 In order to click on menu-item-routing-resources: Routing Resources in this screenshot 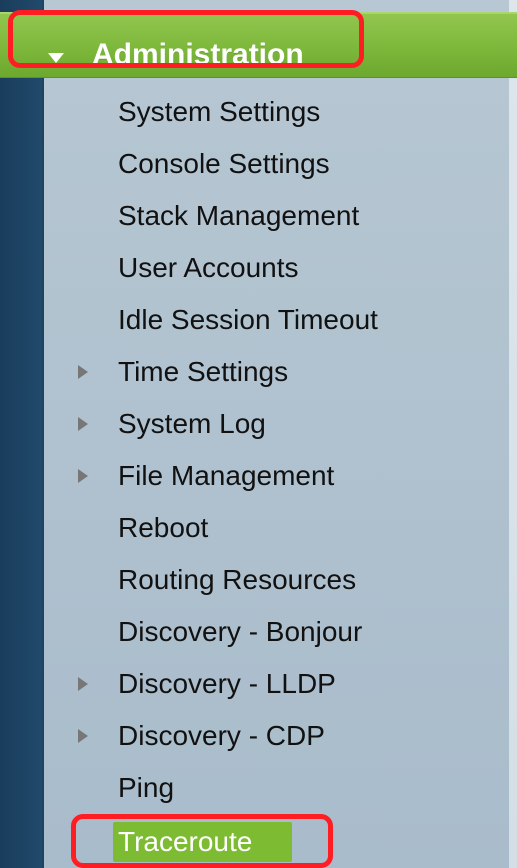, I will do `click(237, 580)`.